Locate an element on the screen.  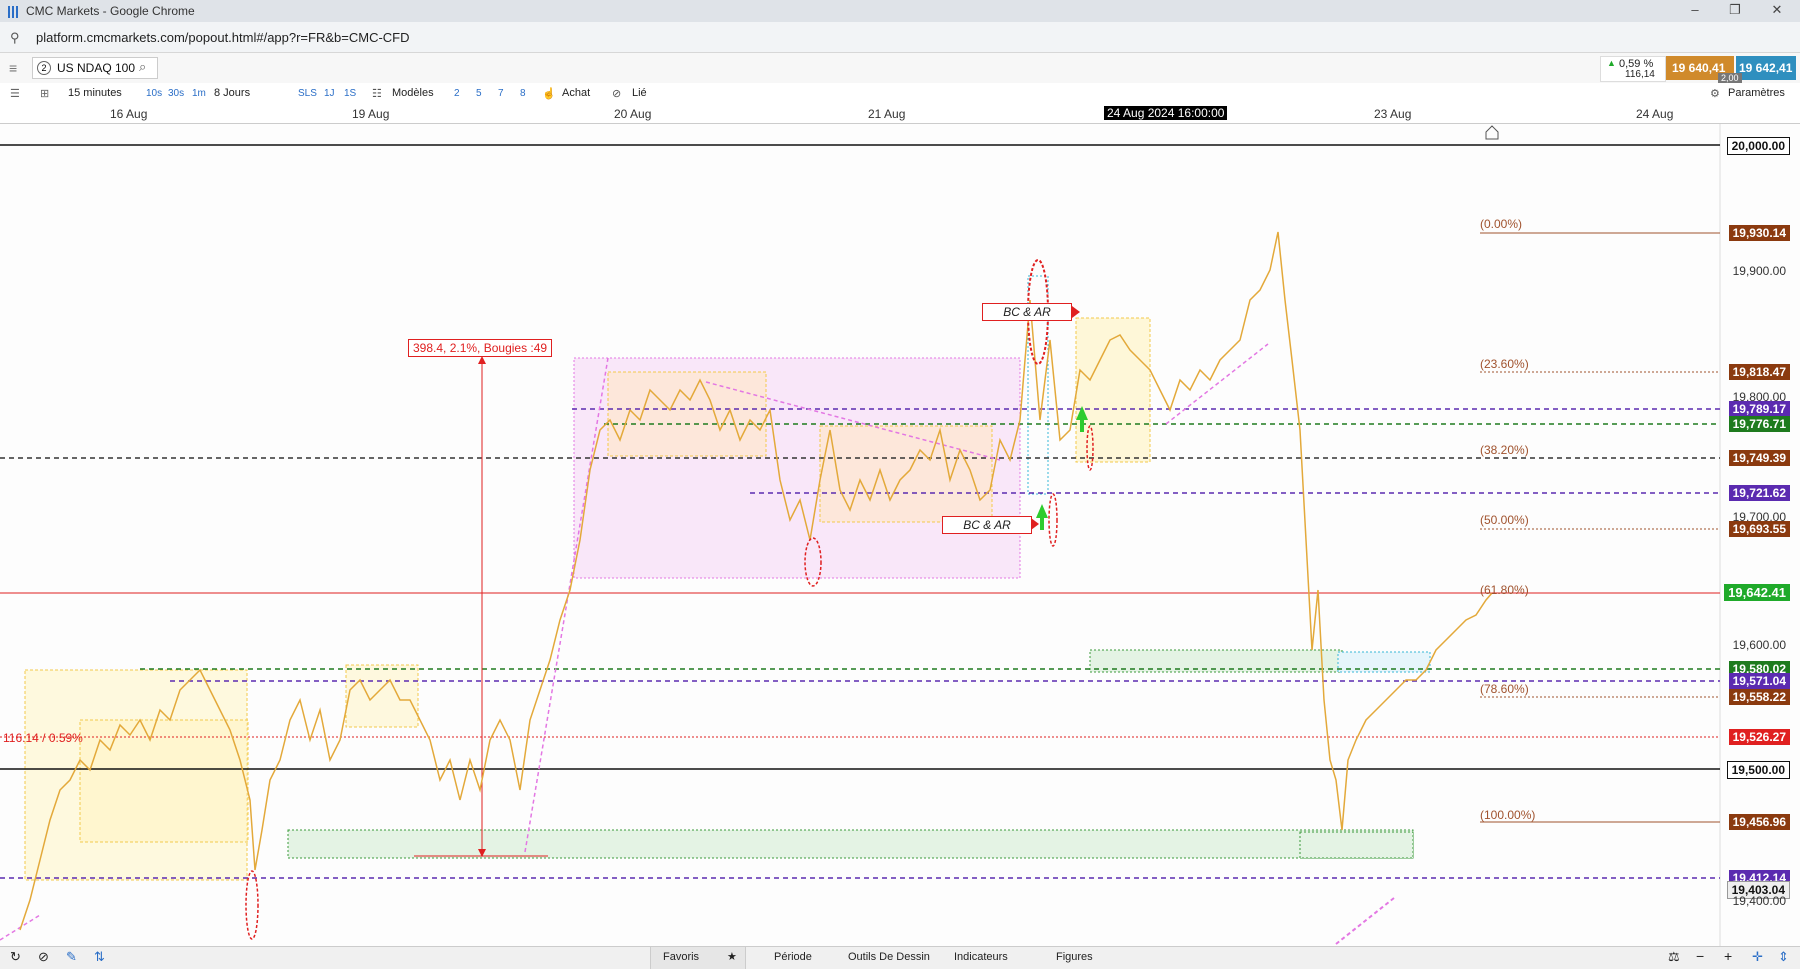
date-label: 23 Aug is located at coordinates (1393, 114).